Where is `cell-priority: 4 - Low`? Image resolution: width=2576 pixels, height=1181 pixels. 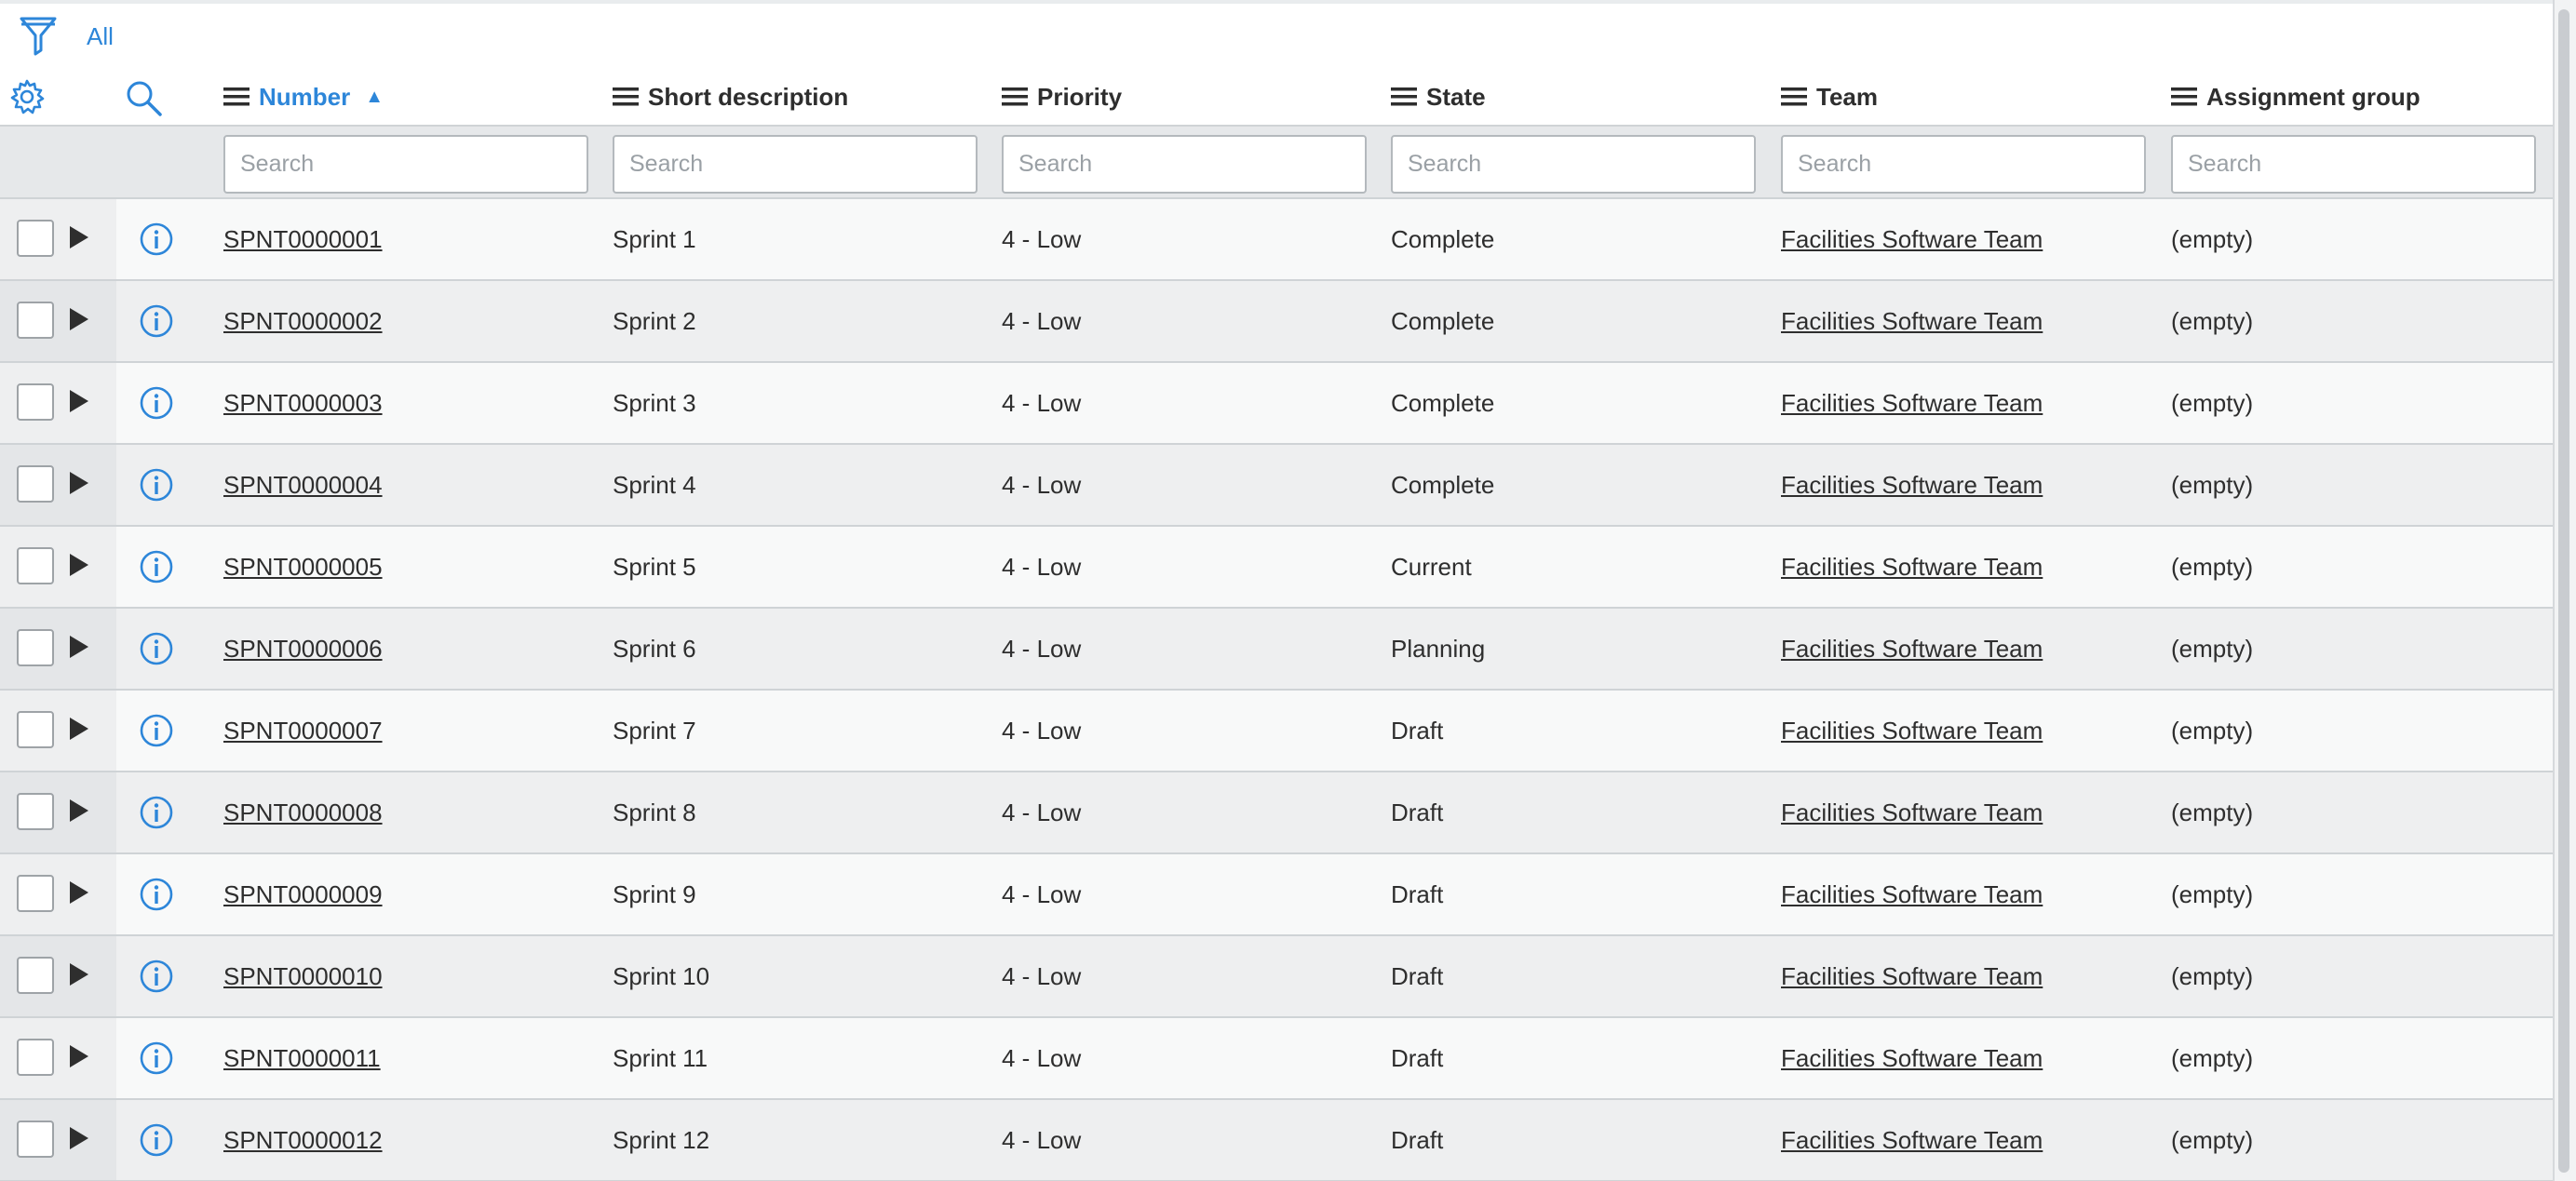
cell-priority: 4 - Low is located at coordinates (1042, 1058).